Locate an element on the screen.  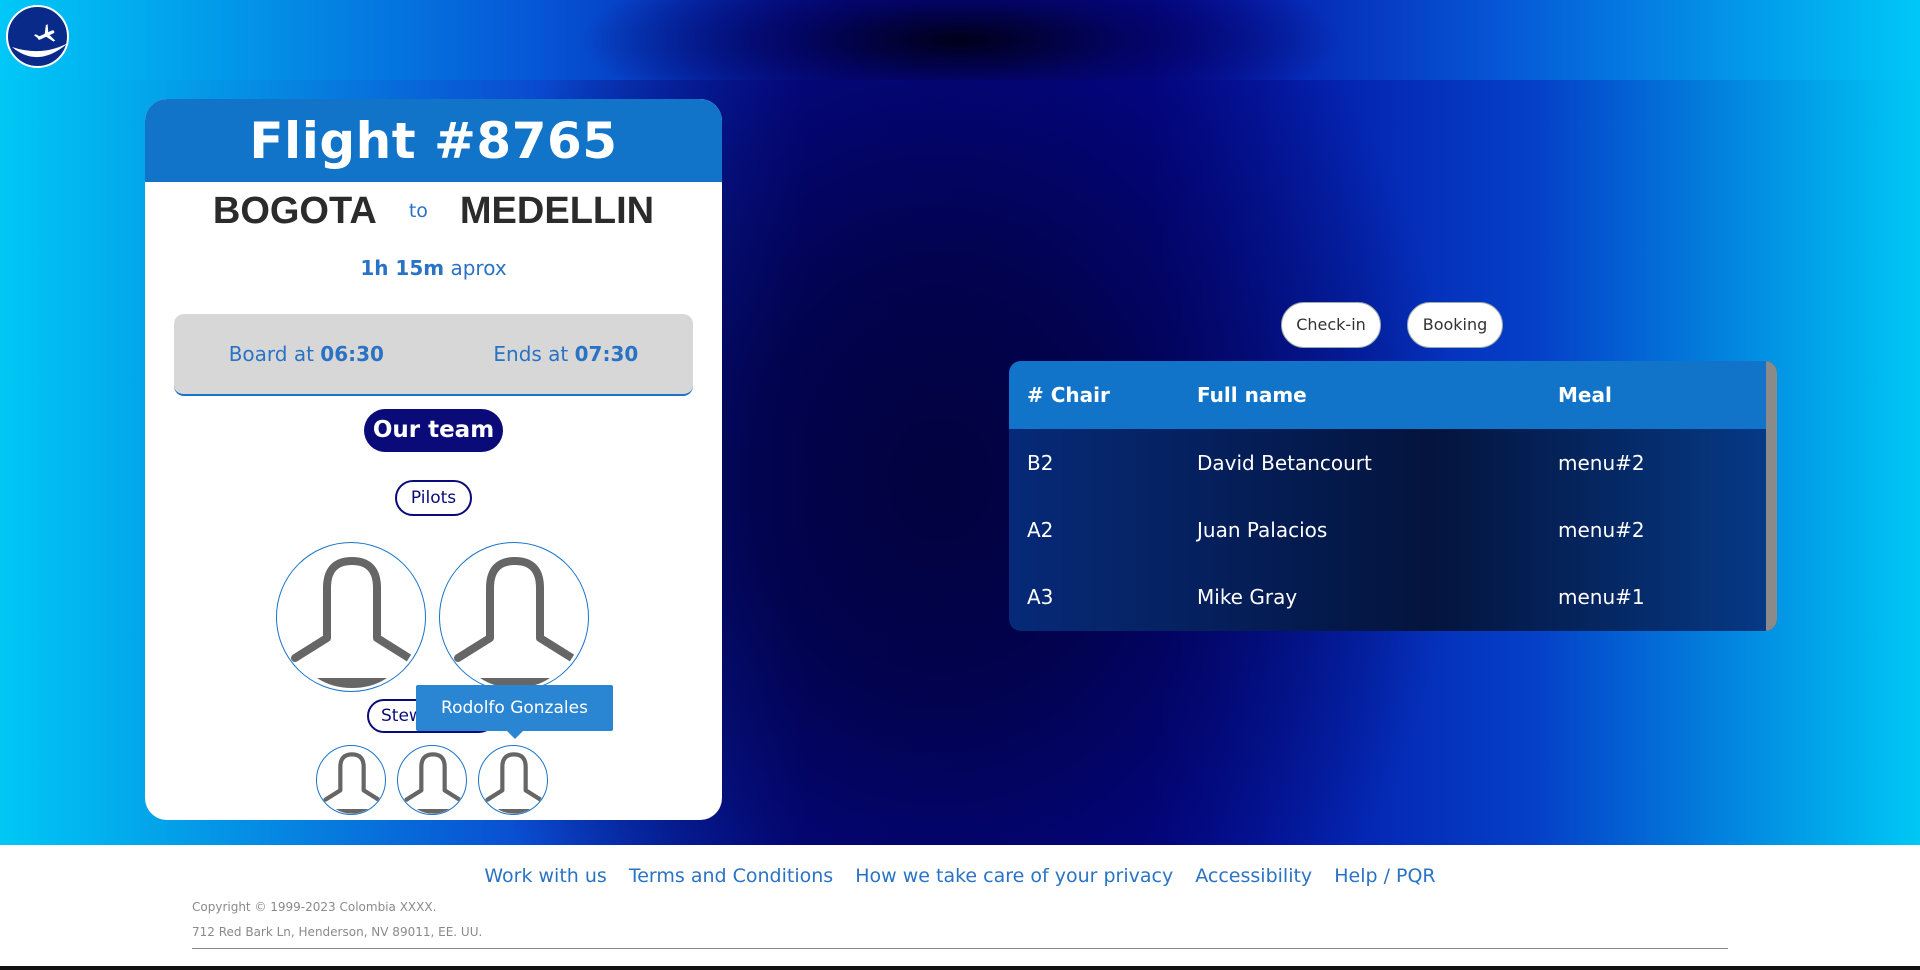
duration-suffix: aprox is located at coordinates (478, 268).